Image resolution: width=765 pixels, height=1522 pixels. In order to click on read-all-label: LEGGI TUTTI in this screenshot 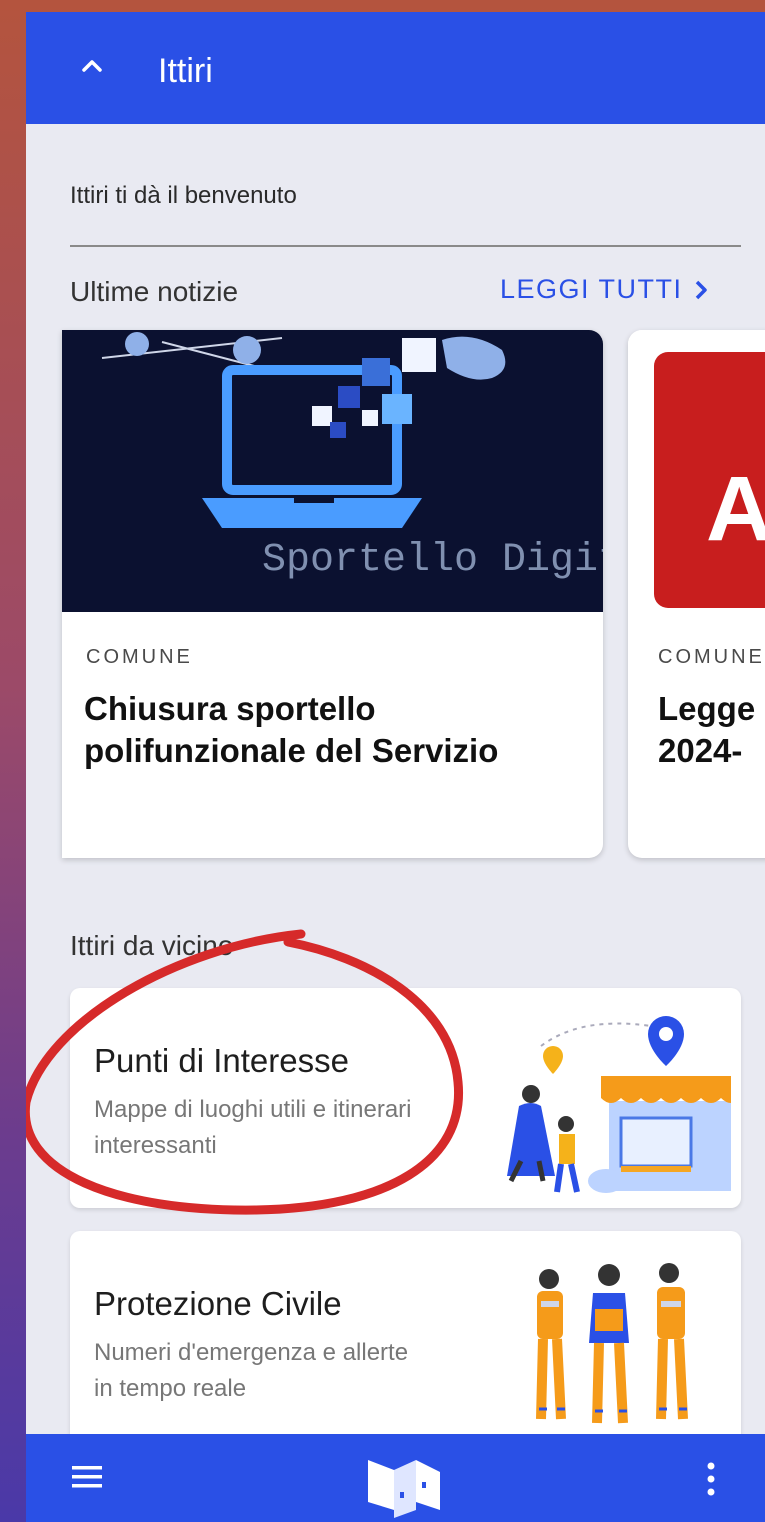, I will do `click(591, 289)`.